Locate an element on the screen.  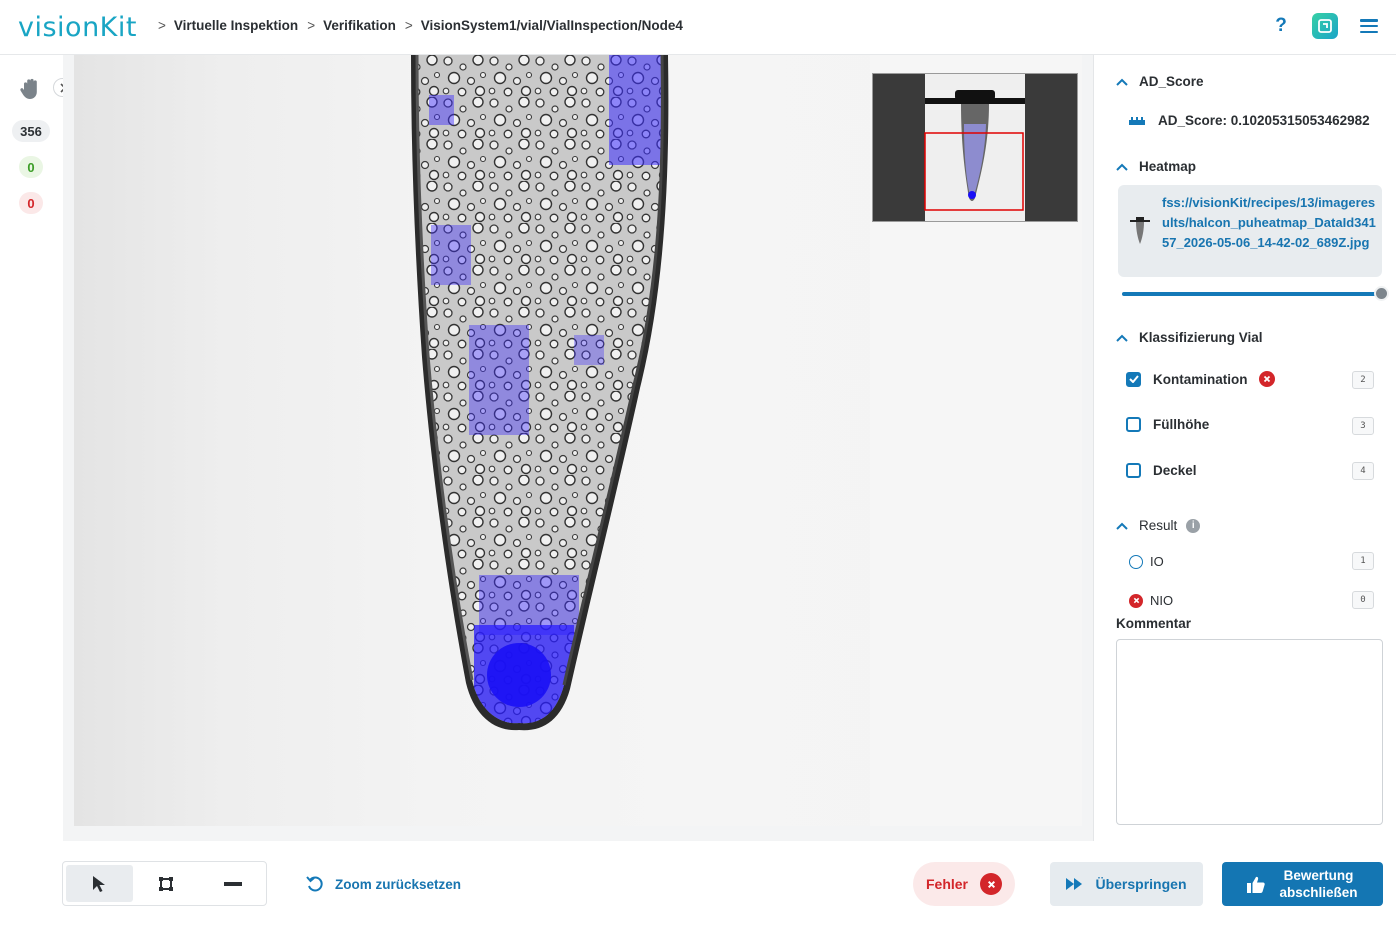
shortcut-key-badge: 3 is located at coordinates (1363, 426).